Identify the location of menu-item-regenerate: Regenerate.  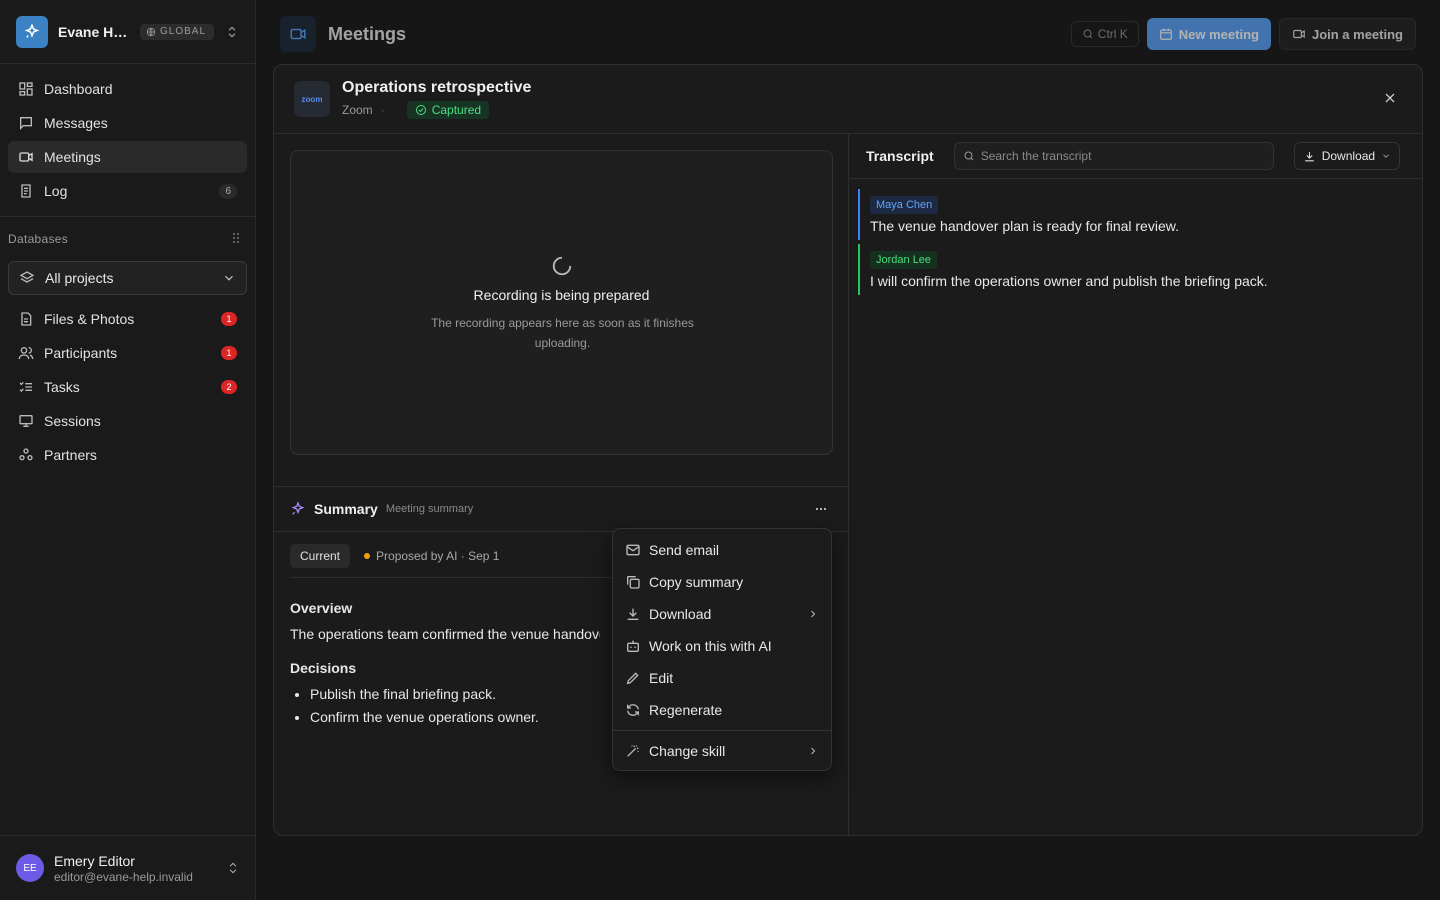
(722, 710).